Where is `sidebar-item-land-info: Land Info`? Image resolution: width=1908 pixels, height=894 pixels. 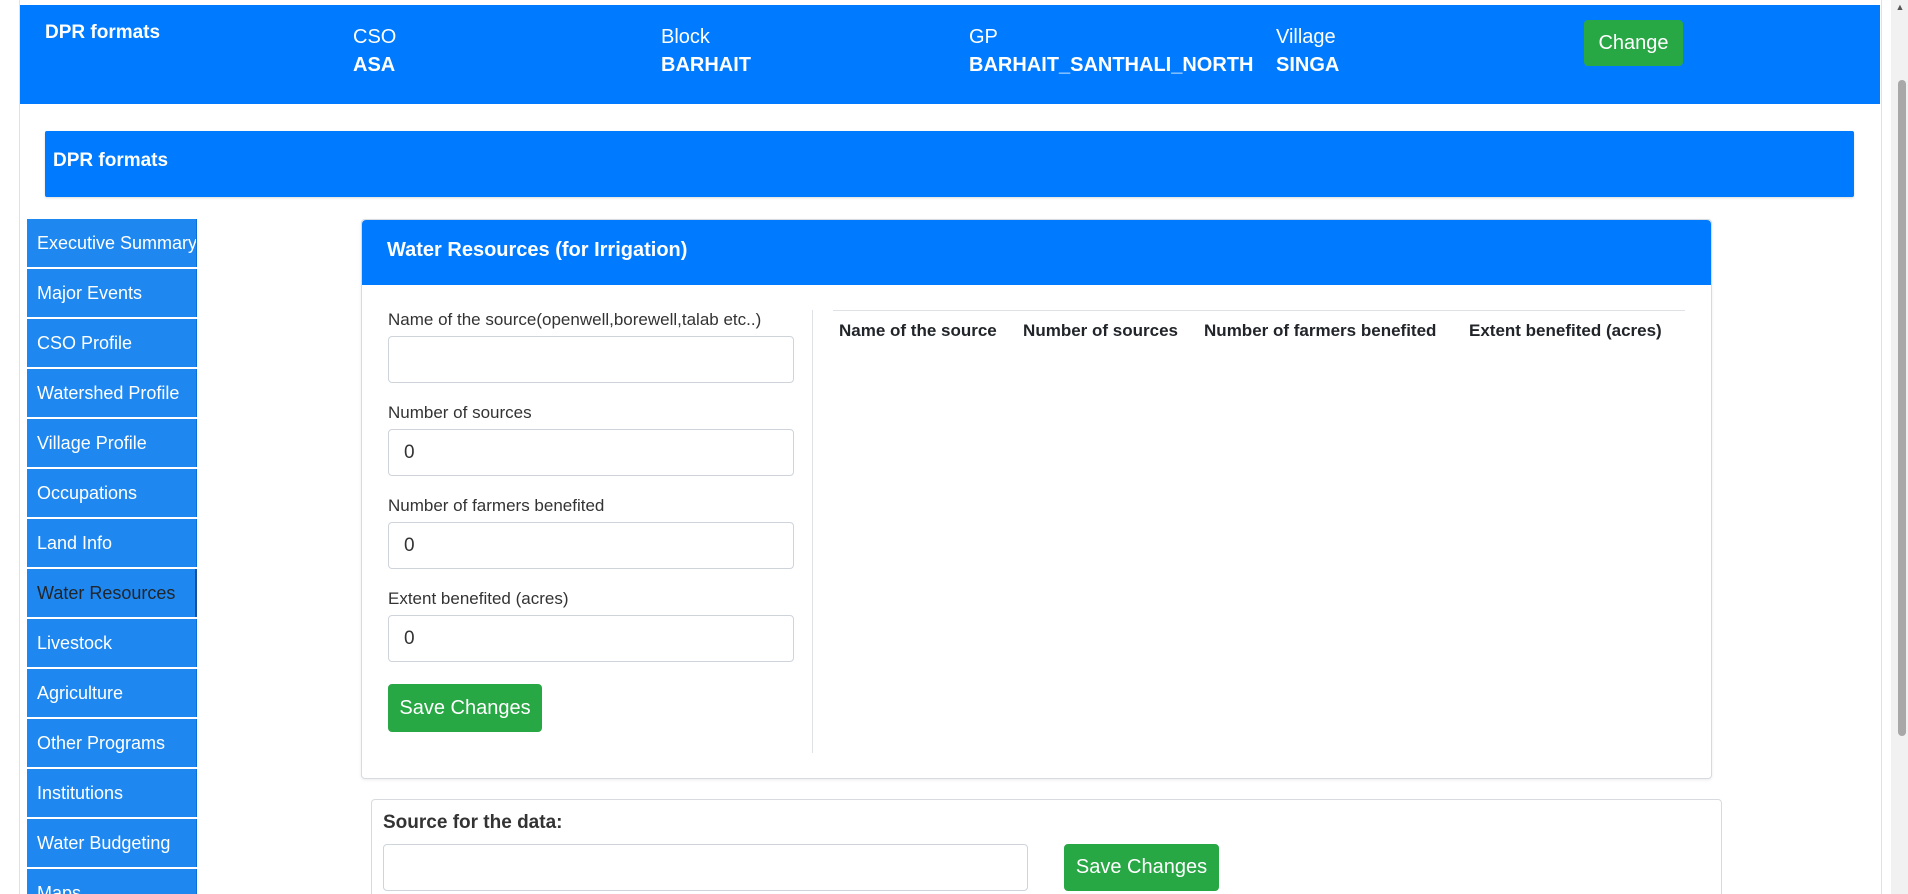 sidebar-item-land-info: Land Info is located at coordinates (112, 543).